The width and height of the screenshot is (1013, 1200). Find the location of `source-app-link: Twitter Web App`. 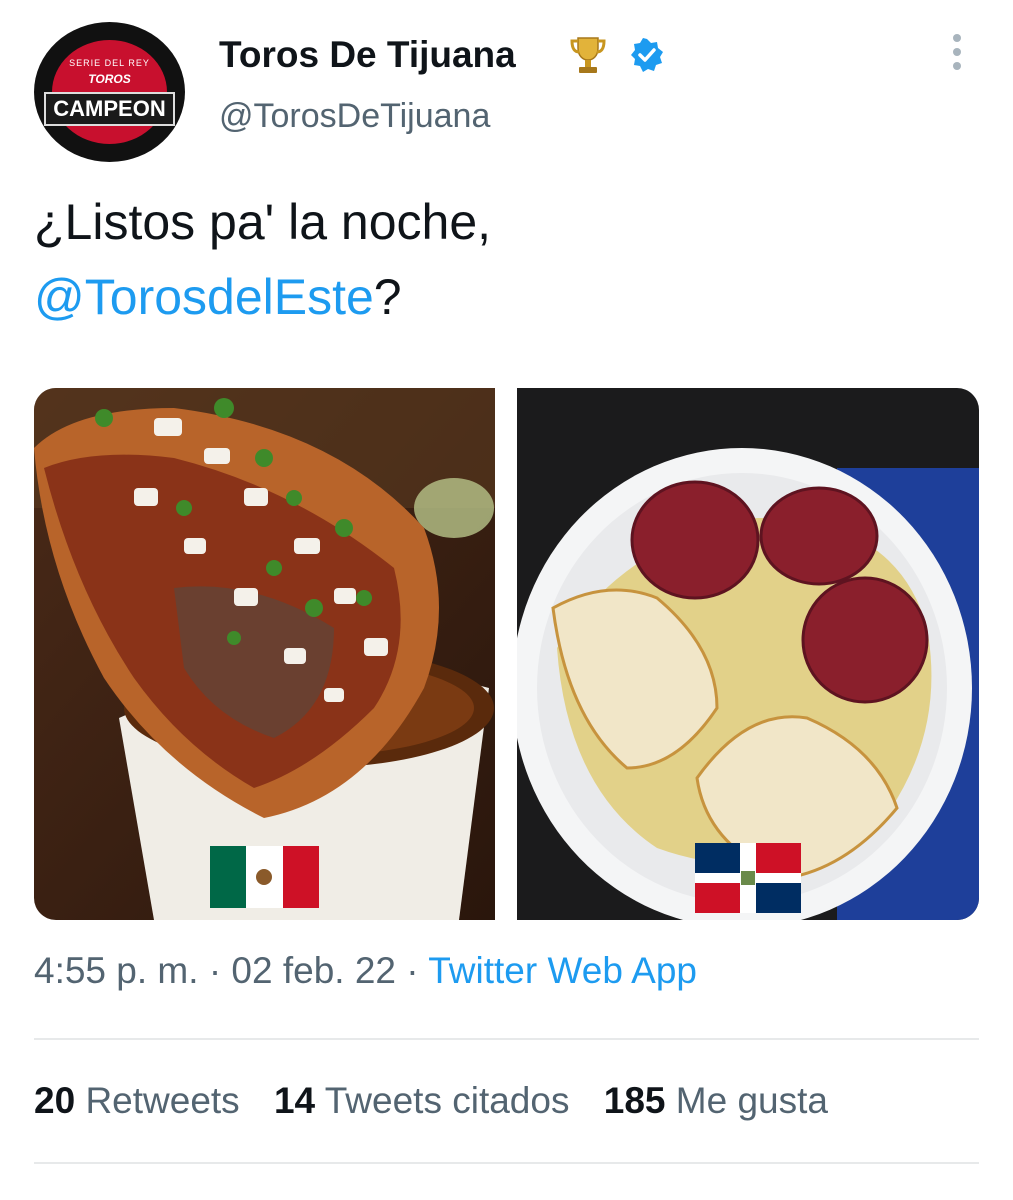

source-app-link: Twitter Web App is located at coordinates (562, 970).